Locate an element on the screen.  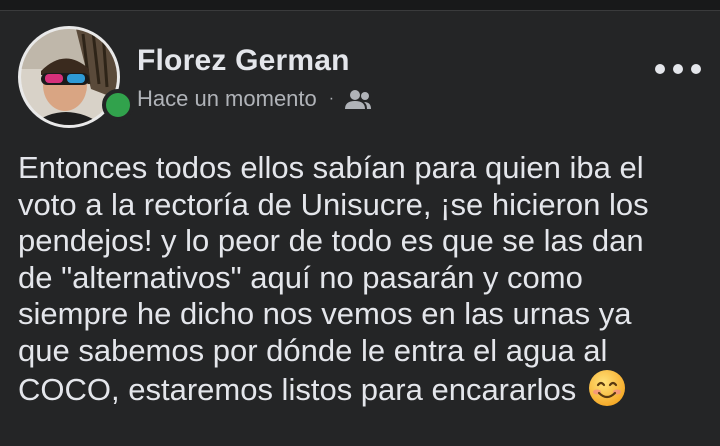
friends-icon is located at coordinates (358, 99).